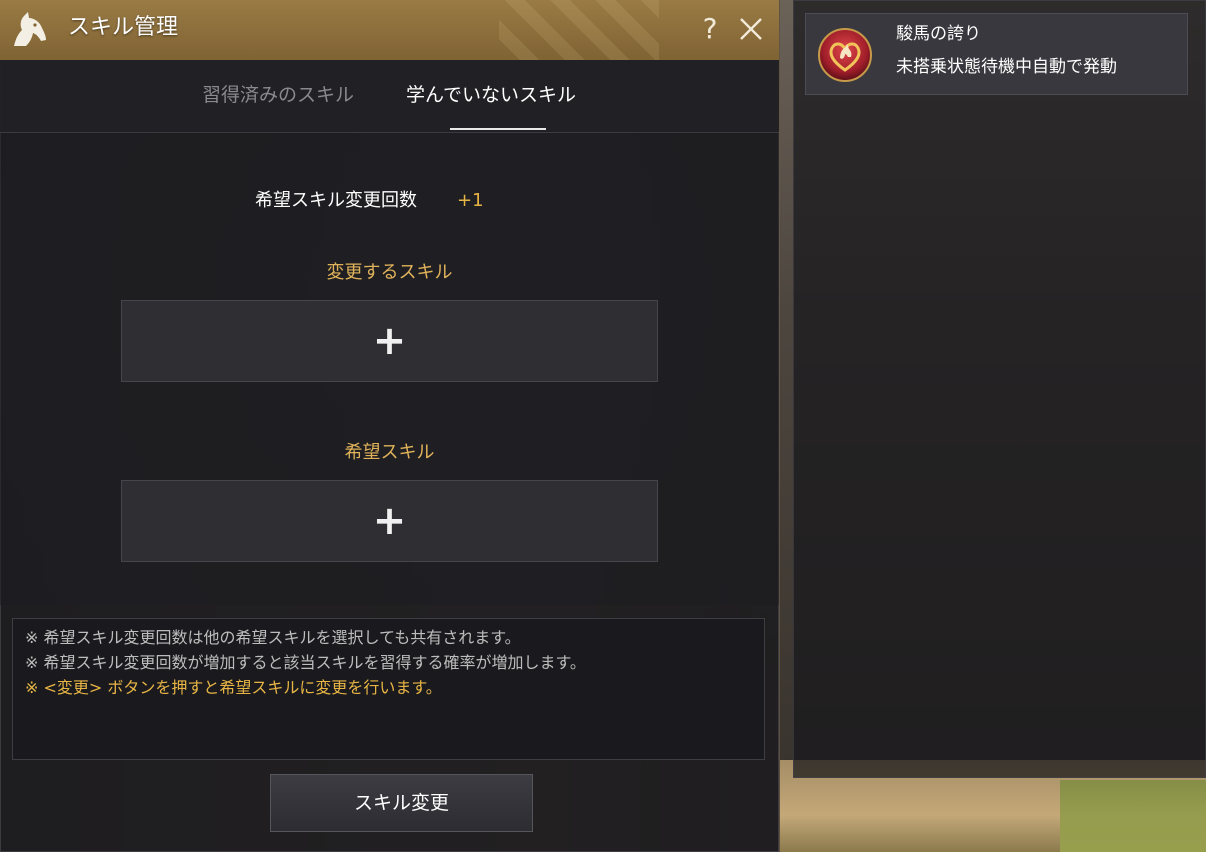 This screenshot has height=852, width=1206. What do you see at coordinates (123, 27) in the screenshot?
I see `window-title: スキル管理` at bounding box center [123, 27].